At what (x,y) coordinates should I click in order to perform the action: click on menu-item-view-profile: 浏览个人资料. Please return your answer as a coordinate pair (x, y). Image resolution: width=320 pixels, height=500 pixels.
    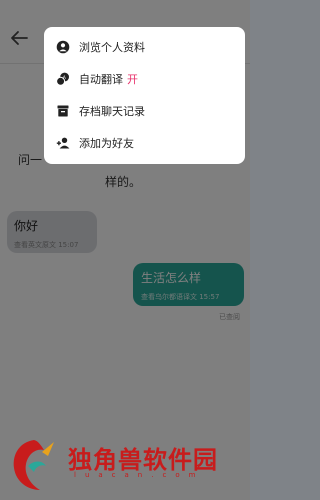
    Looking at the image, I should click on (144, 47).